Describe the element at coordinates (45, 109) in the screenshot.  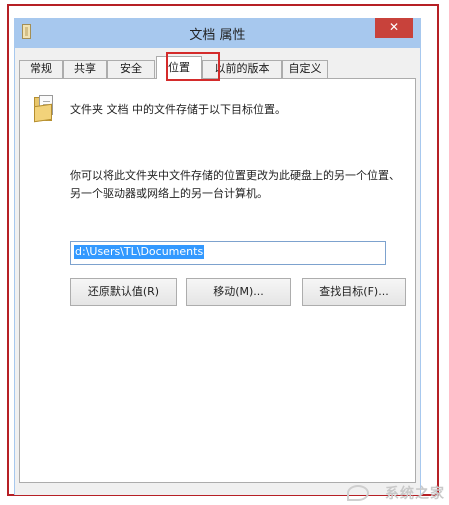
I see `documents-folder-icon` at that location.